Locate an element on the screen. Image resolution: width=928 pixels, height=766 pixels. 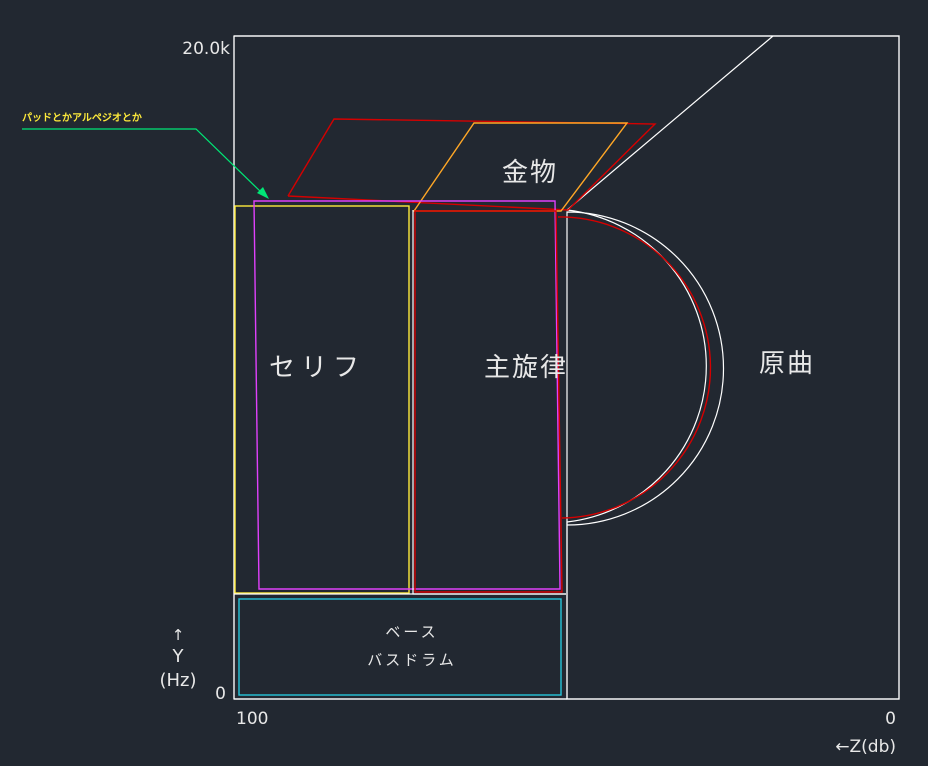
label-metal: 金物 is located at coordinates (530, 173).